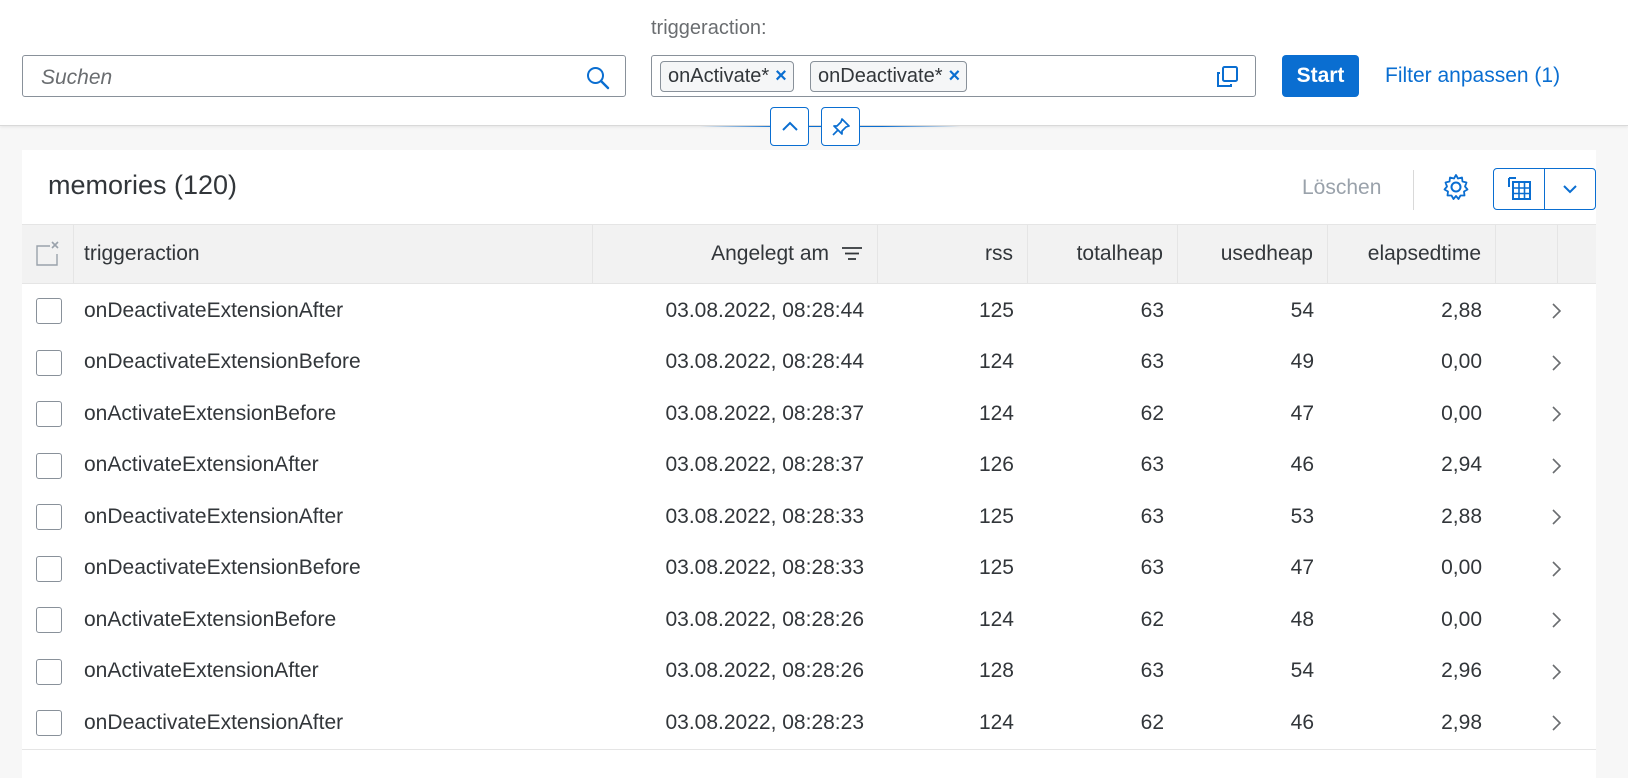 The width and height of the screenshot is (1628, 778). Describe the element at coordinates (1341, 188) in the screenshot. I see `delete-button: Löschen` at that location.